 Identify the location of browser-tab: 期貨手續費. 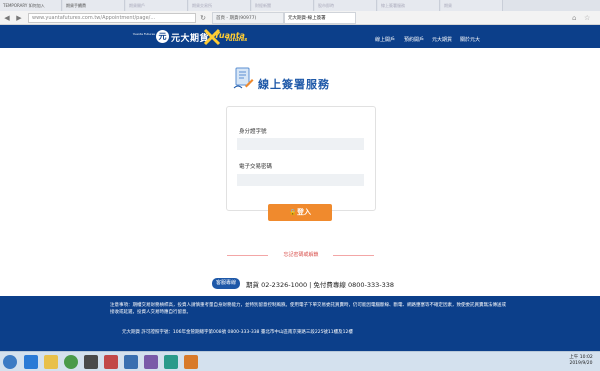
(94, 5).